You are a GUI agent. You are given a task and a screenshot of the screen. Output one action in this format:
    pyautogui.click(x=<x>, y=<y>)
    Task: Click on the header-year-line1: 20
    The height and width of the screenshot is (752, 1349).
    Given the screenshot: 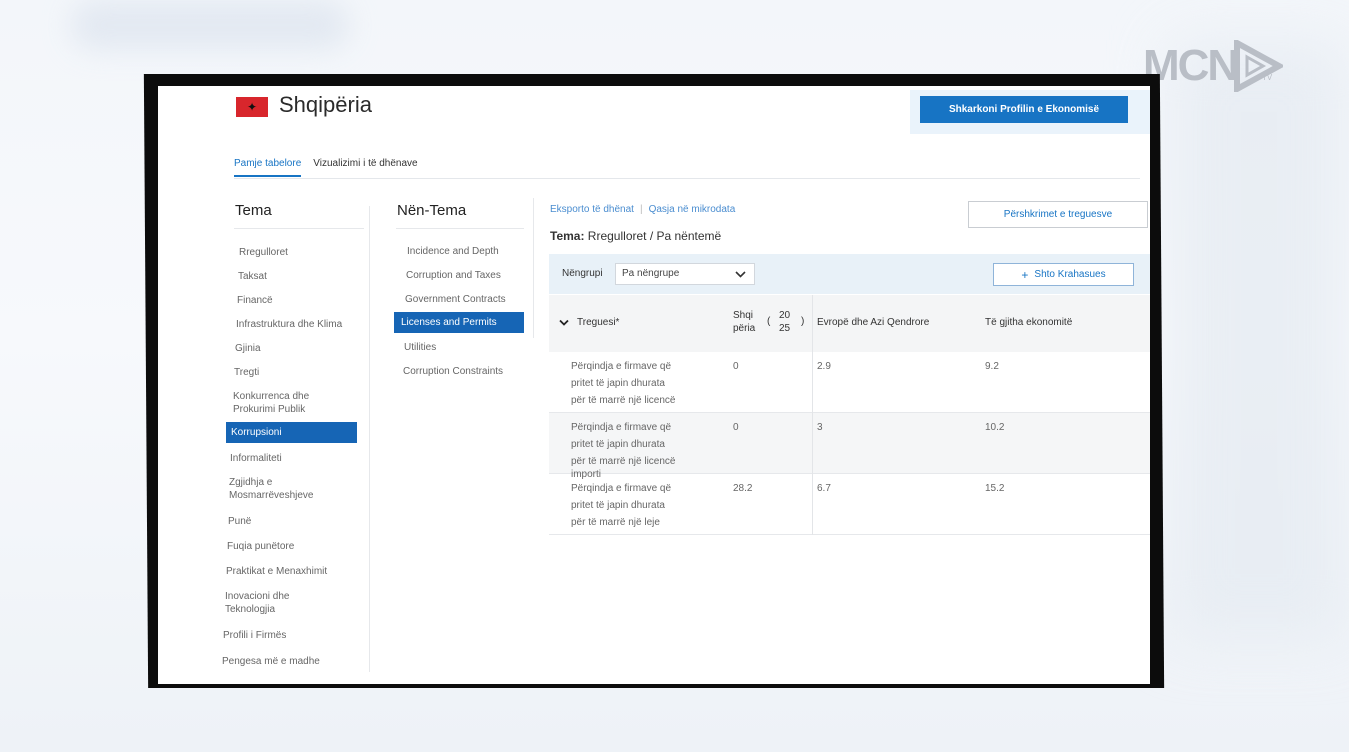 What is the action you would take?
    pyautogui.click(x=785, y=315)
    